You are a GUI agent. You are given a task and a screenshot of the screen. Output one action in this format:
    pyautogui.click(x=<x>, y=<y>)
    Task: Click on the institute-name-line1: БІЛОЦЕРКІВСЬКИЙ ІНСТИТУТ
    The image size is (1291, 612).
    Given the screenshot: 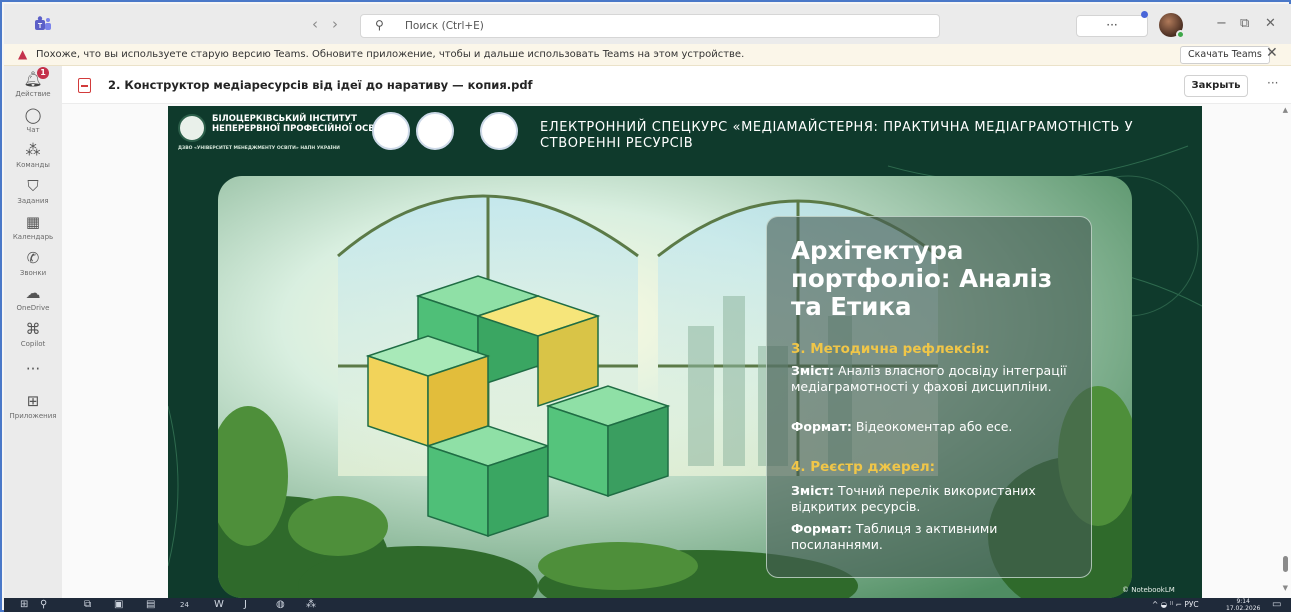 What is the action you would take?
    pyautogui.click(x=284, y=119)
    